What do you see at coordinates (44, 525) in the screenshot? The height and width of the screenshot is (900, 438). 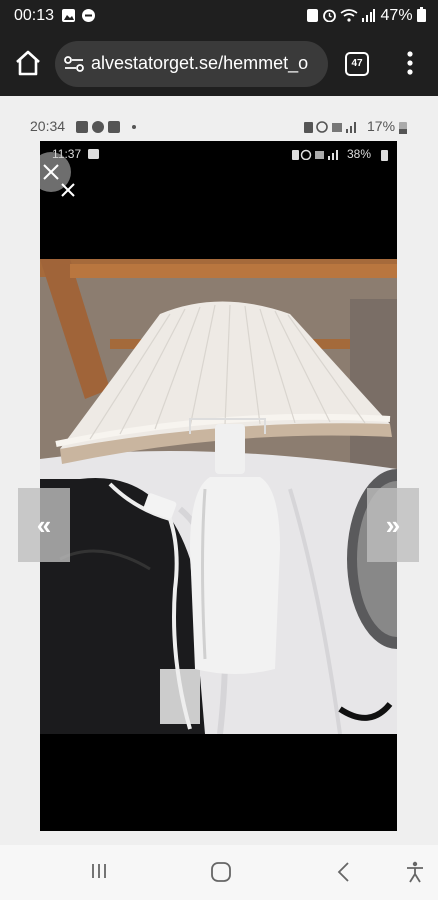 I see `gallery-prev-button: «` at bounding box center [44, 525].